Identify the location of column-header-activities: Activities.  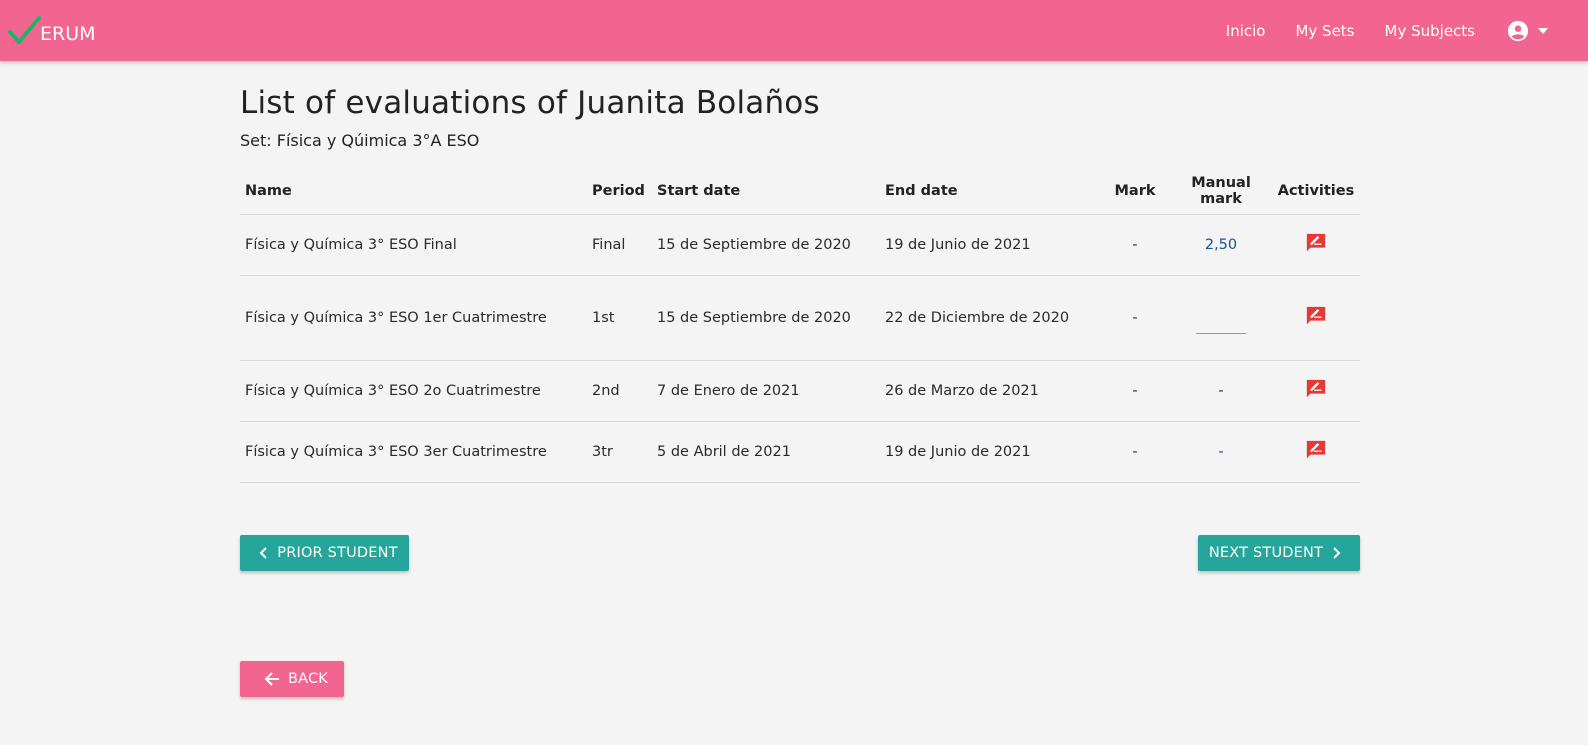
(1316, 191).